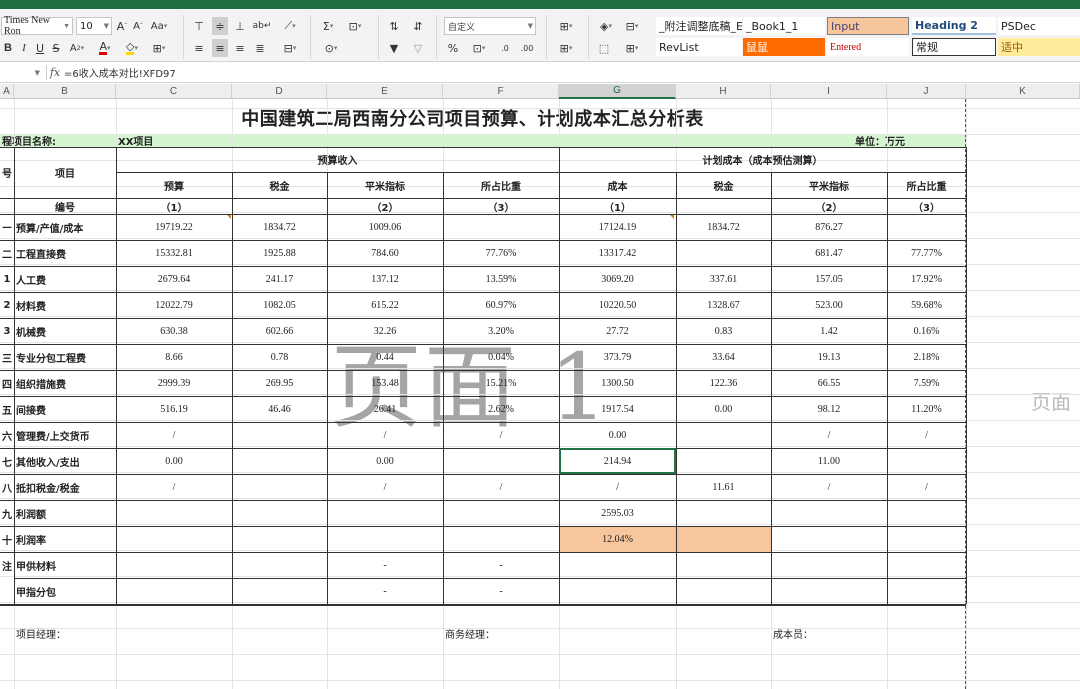  What do you see at coordinates (604, 48) in the screenshot?
I see `select-icon: ⬚` at bounding box center [604, 48].